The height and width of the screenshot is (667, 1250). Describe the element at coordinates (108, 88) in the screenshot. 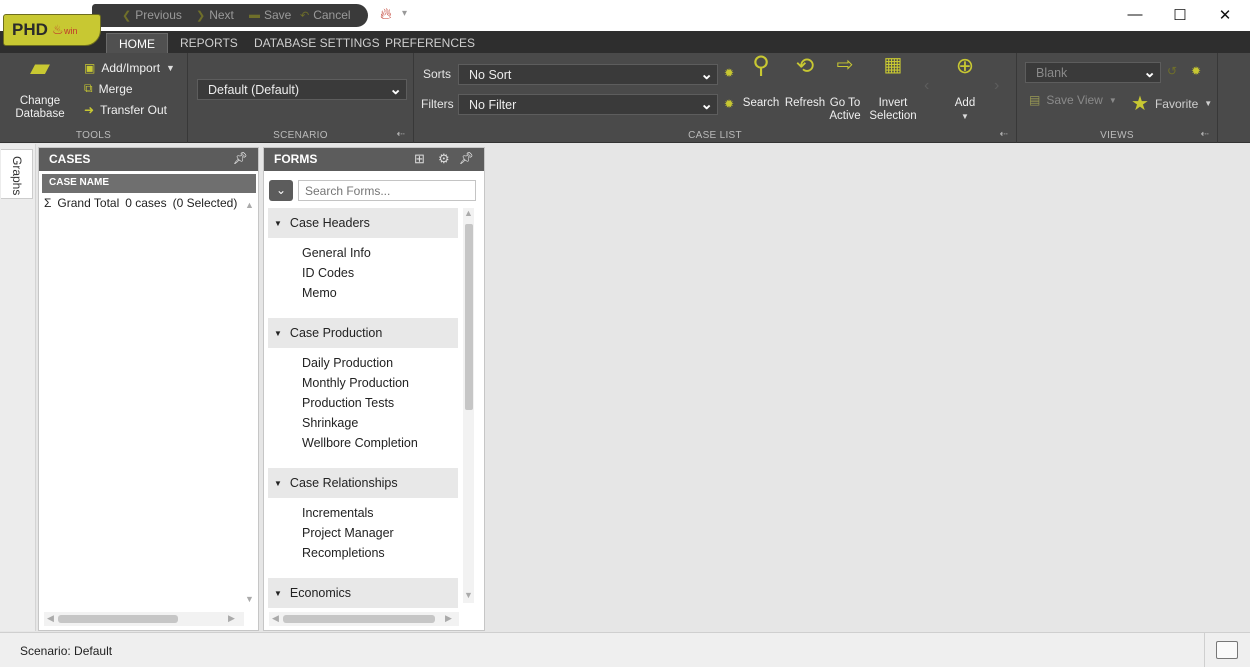

I see `merge-button: ⧉ Merge` at that location.